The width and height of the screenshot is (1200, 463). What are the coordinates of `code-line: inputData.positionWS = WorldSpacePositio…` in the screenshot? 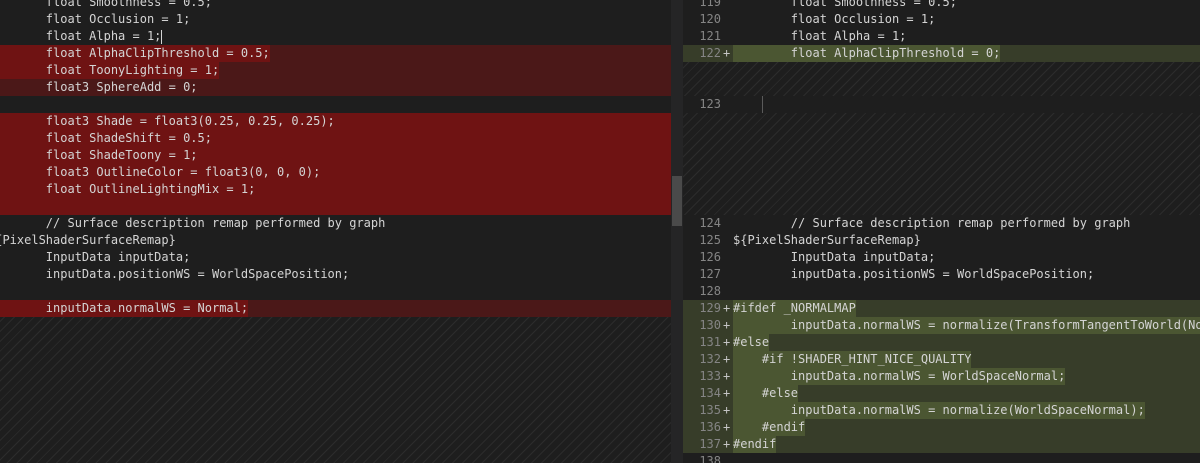 It's located at (175, 274).